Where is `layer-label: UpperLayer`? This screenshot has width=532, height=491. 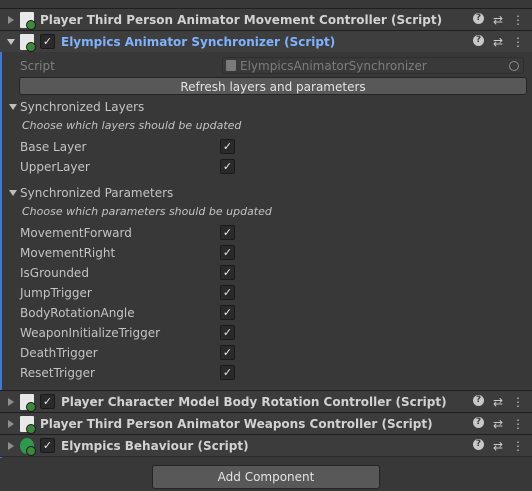 layer-label: UpperLayer is located at coordinates (55, 167).